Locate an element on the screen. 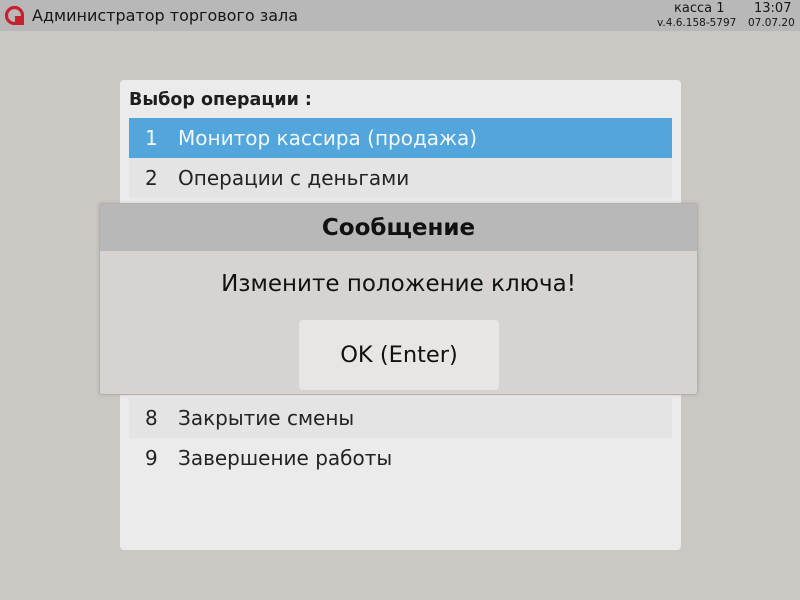 This screenshot has height=600, width=800. menu-item-number: 2 is located at coordinates (151, 178).